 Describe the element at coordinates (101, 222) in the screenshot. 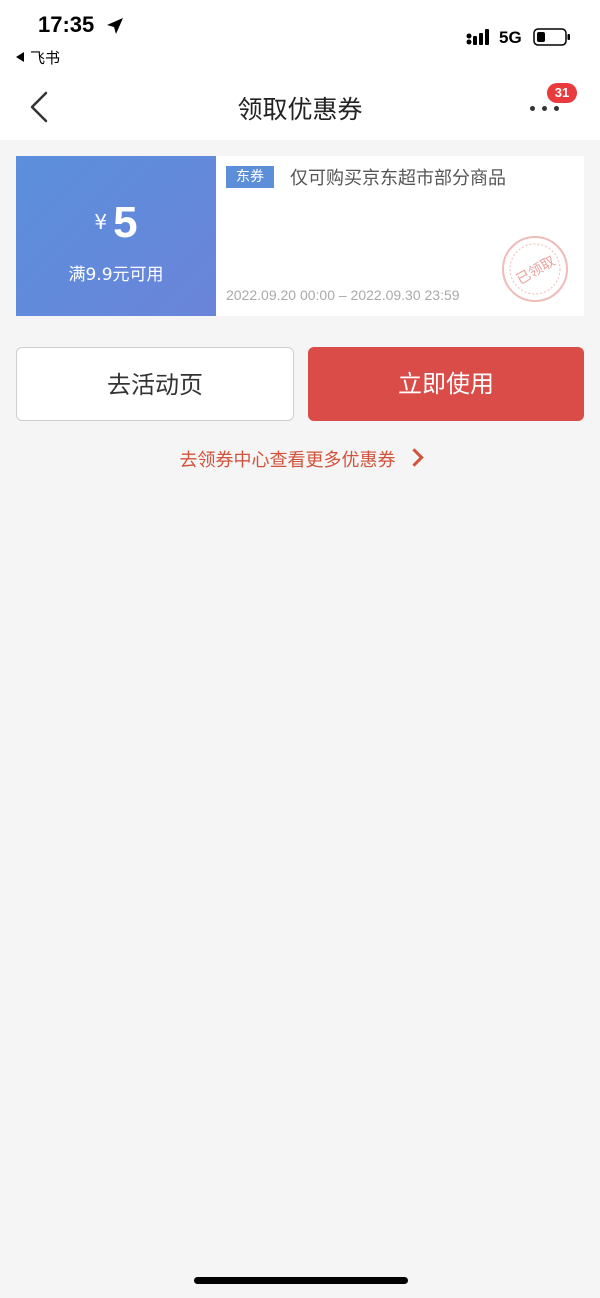

I see `currency-symbol: ¥` at that location.